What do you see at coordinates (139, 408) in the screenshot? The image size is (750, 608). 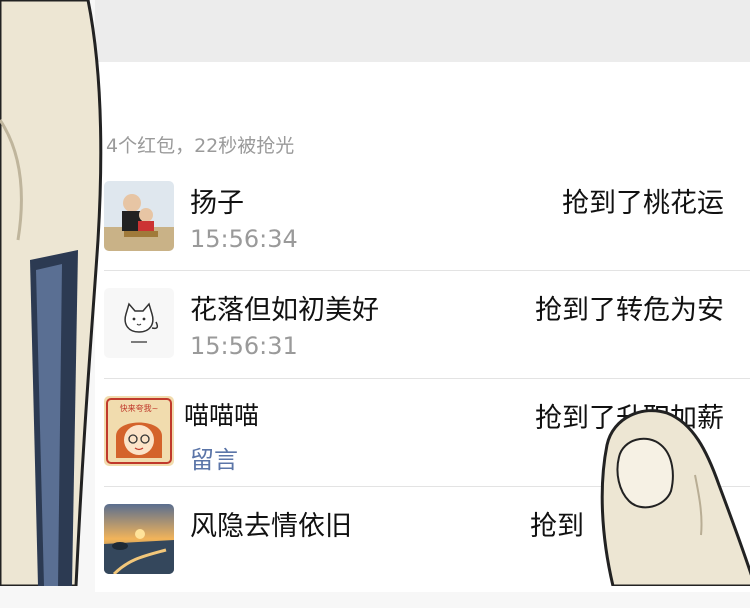 I see `avatar-caption: 快来夸我~` at bounding box center [139, 408].